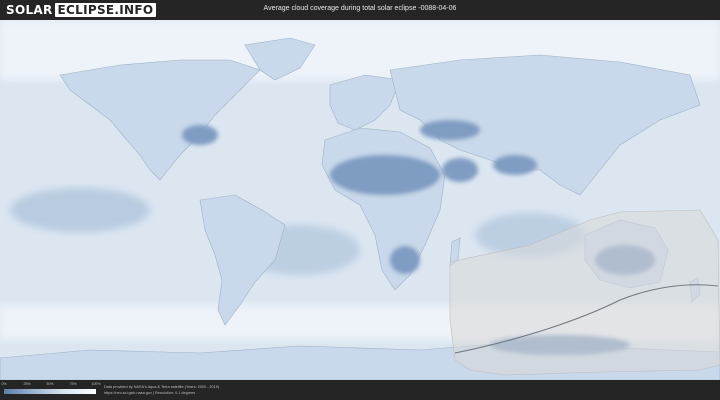 This screenshot has height=400, width=720. I want to click on south-asia-clear-region, so click(515, 165).